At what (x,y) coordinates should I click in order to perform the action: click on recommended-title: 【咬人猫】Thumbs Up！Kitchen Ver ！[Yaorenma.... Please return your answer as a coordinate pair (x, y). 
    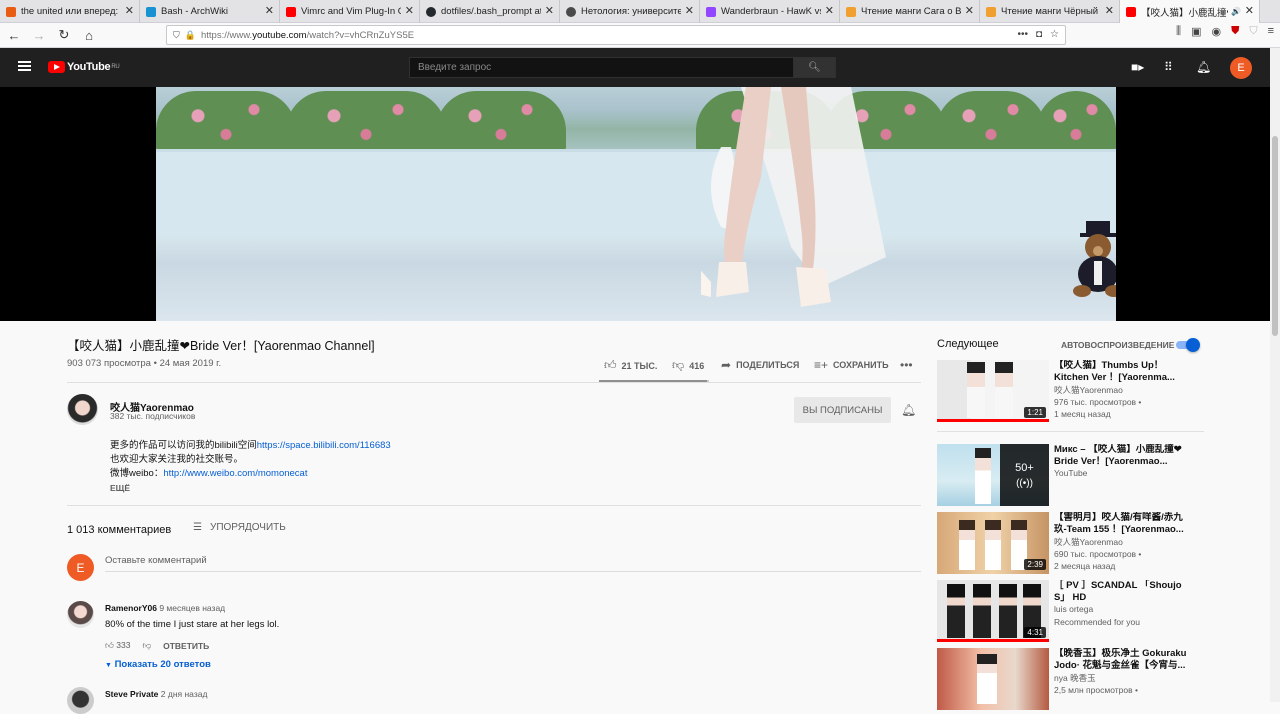
    Looking at the image, I should click on (1124, 372).